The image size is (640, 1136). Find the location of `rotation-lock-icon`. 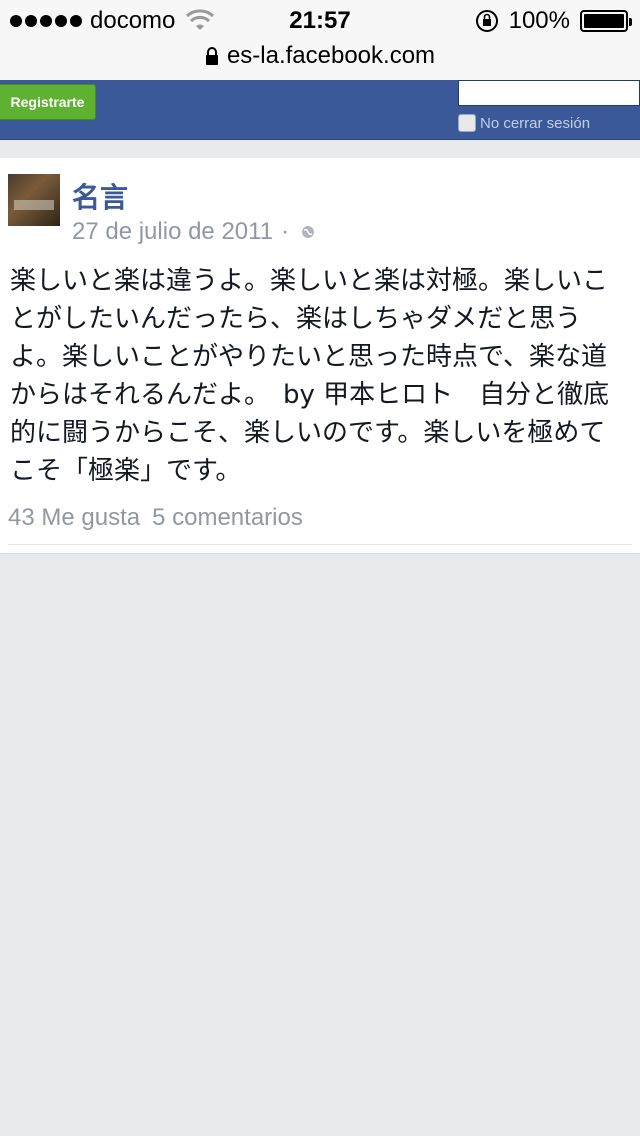

rotation-lock-icon is located at coordinates (486, 21).